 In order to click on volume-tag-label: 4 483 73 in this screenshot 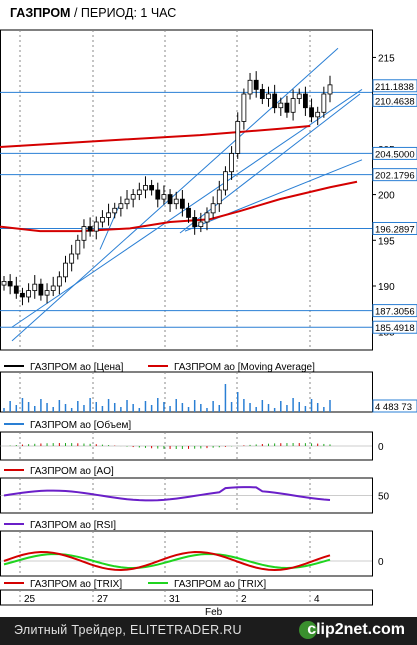, I will do `click(393, 407)`.